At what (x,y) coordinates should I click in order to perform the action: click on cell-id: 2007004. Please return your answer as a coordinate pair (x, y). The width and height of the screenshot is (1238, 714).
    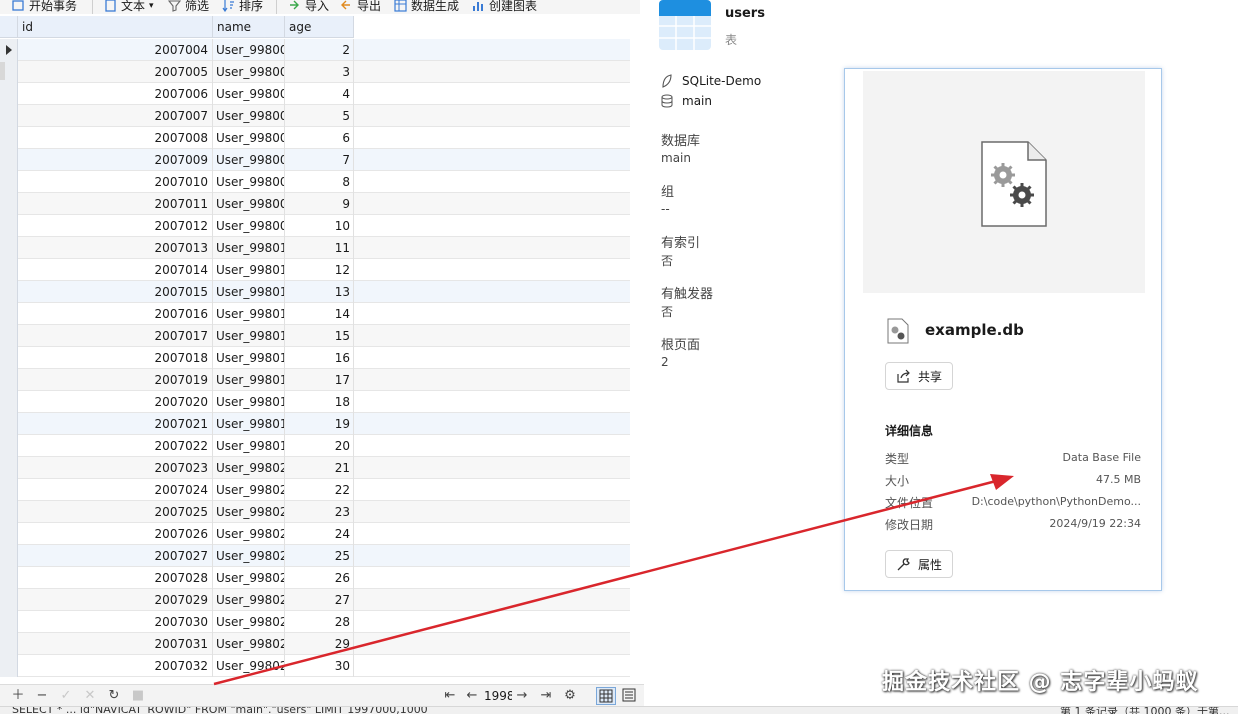
    Looking at the image, I should click on (115, 50).